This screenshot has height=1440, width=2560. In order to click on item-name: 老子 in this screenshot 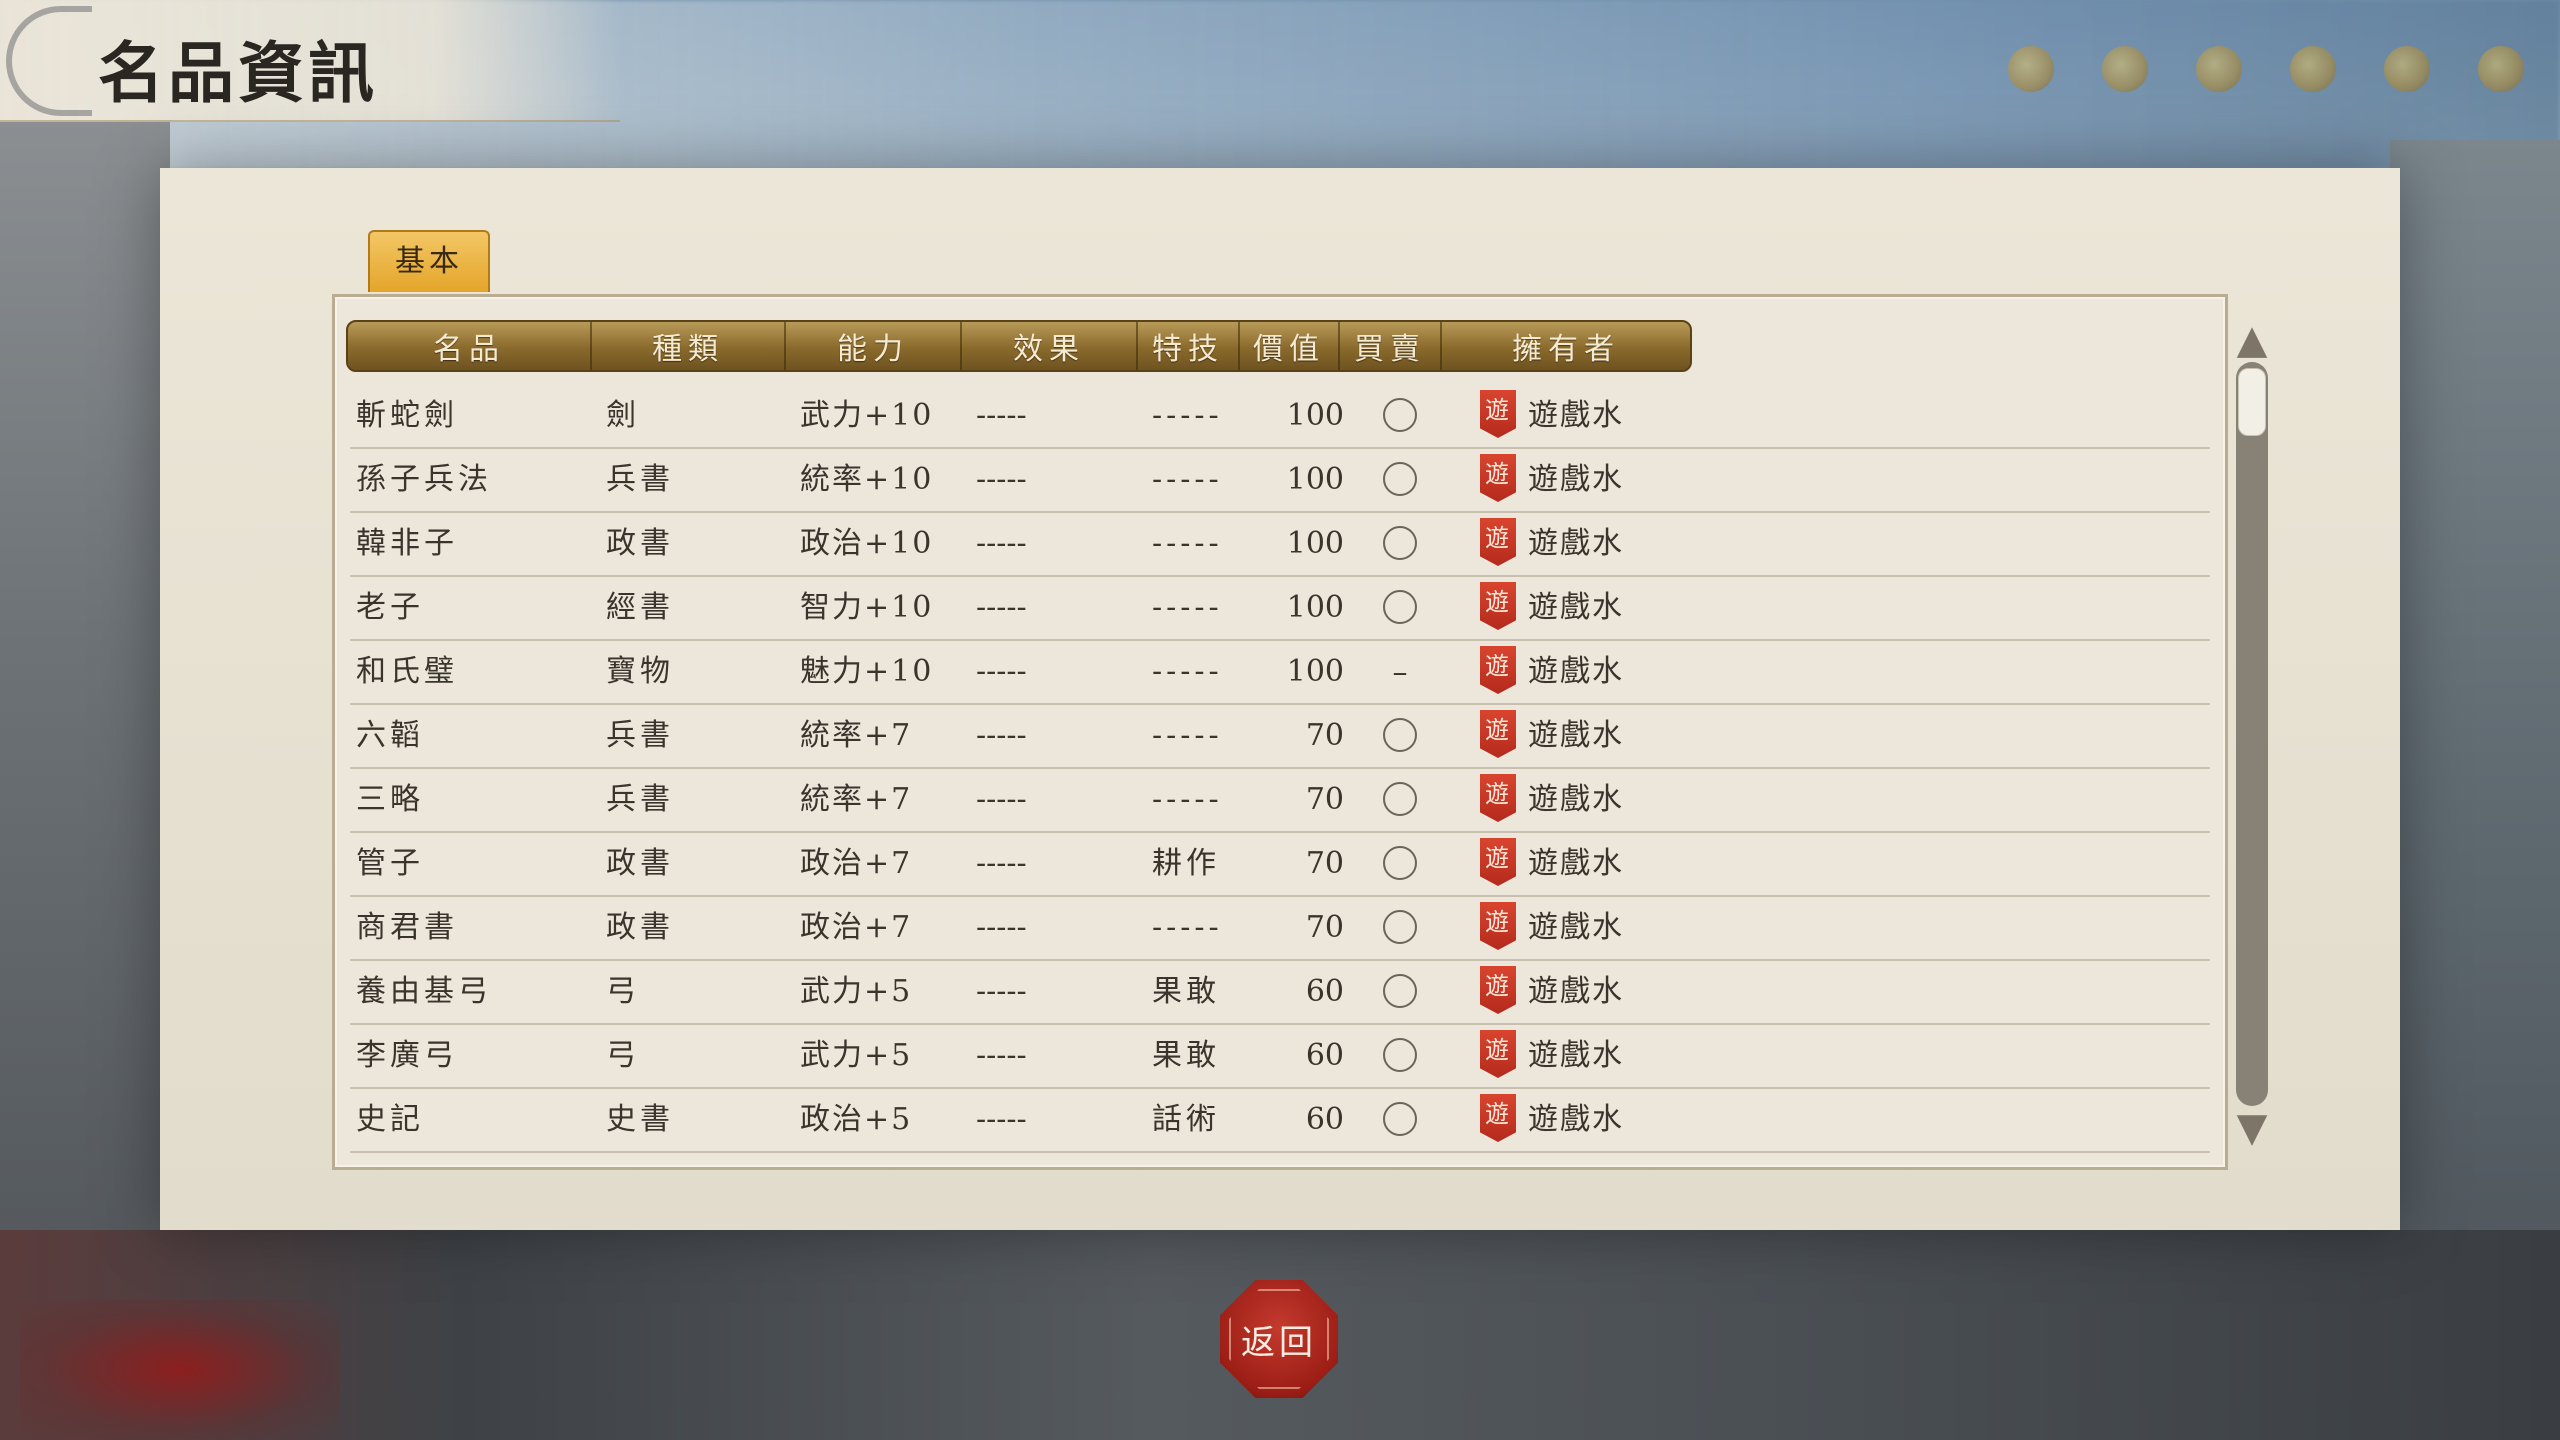, I will do `click(390, 607)`.